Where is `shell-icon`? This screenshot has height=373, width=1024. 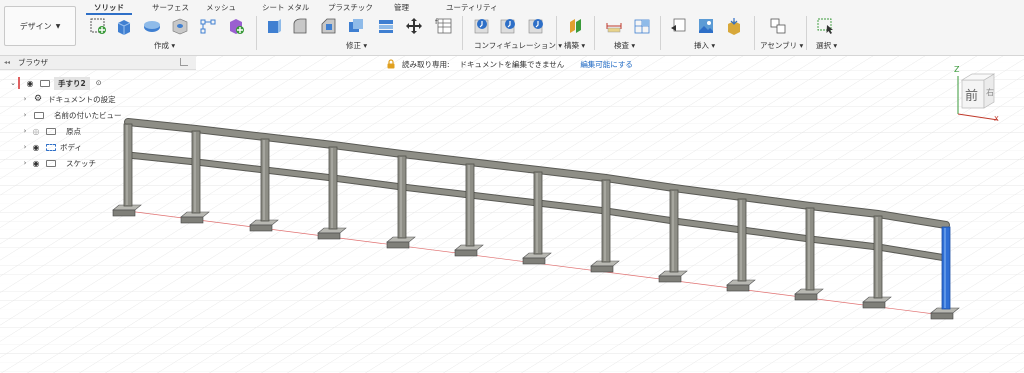 shell-icon is located at coordinates (356, 26).